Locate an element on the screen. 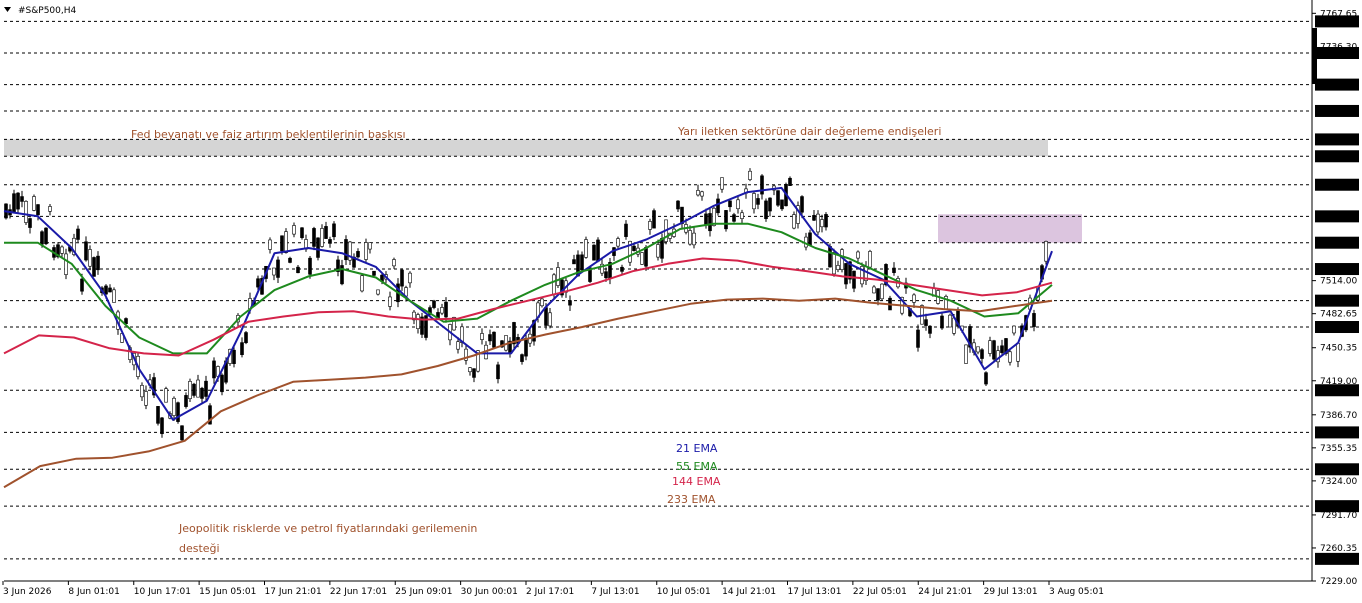 The image size is (1362, 603). price-tick-label: 7291.70 is located at coordinates (1338, 516).